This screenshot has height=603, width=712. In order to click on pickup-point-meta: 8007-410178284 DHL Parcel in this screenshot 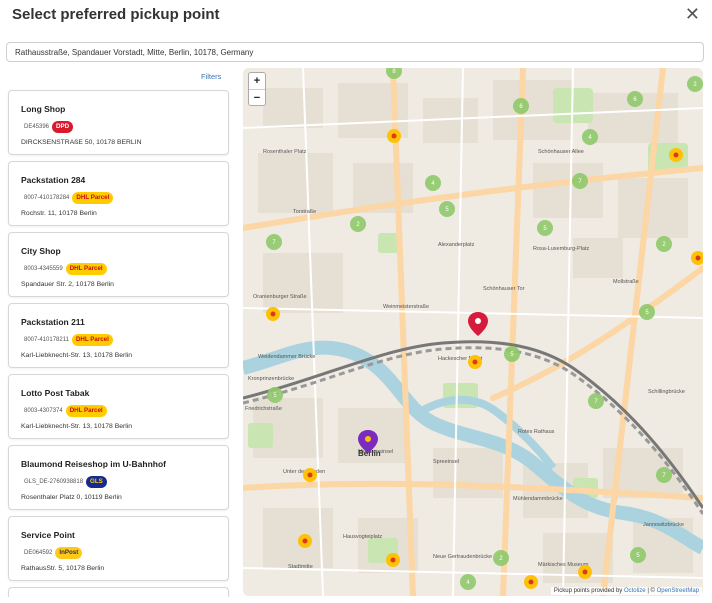, I will do `click(69, 198)`.